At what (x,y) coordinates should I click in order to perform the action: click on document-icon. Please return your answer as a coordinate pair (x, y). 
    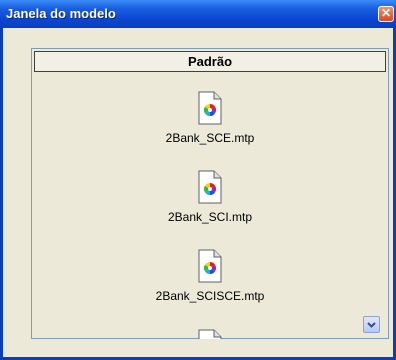
    Looking at the image, I should click on (210, 334).